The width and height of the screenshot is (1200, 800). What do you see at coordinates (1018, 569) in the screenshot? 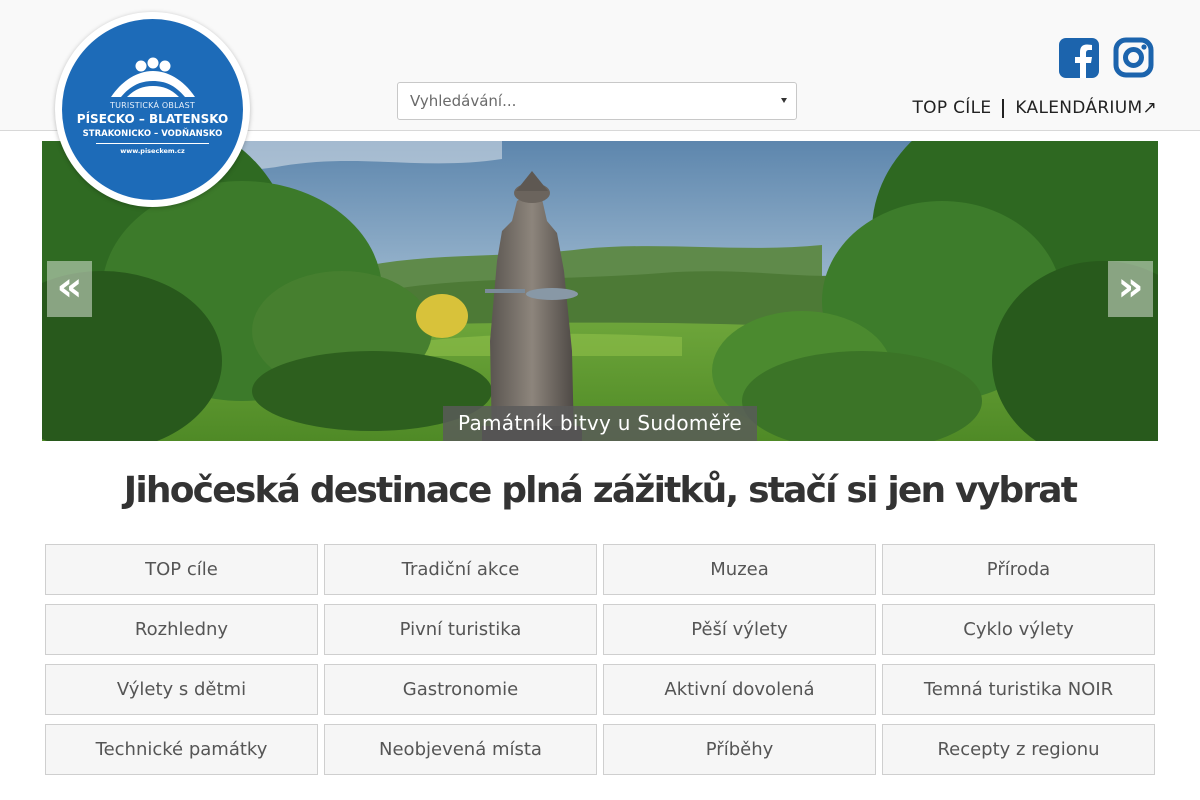
I see `category-tile: Příroda` at bounding box center [1018, 569].